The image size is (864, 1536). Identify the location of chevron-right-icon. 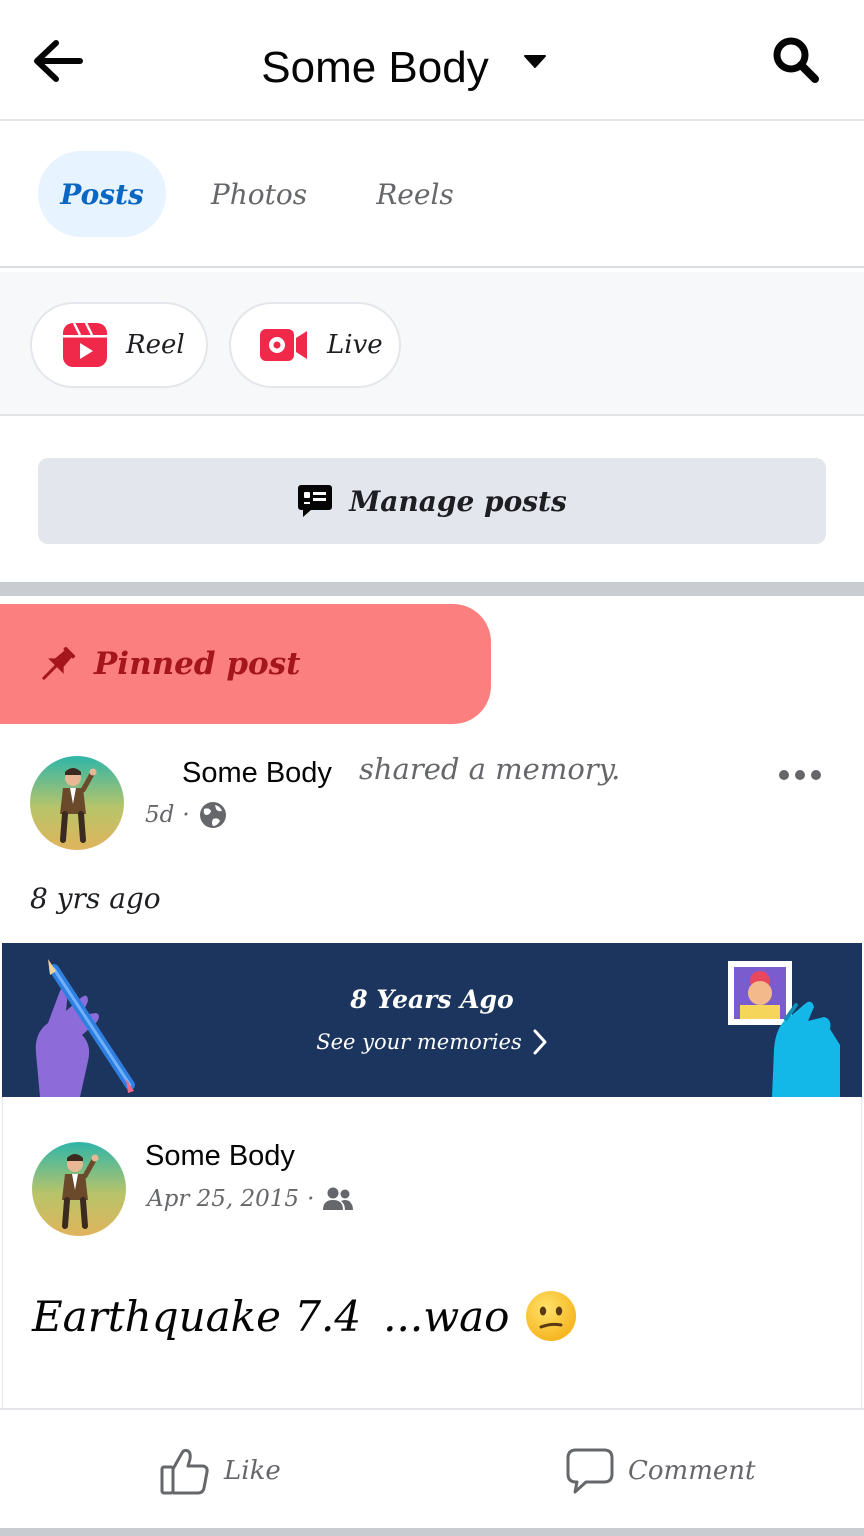
(540, 1042).